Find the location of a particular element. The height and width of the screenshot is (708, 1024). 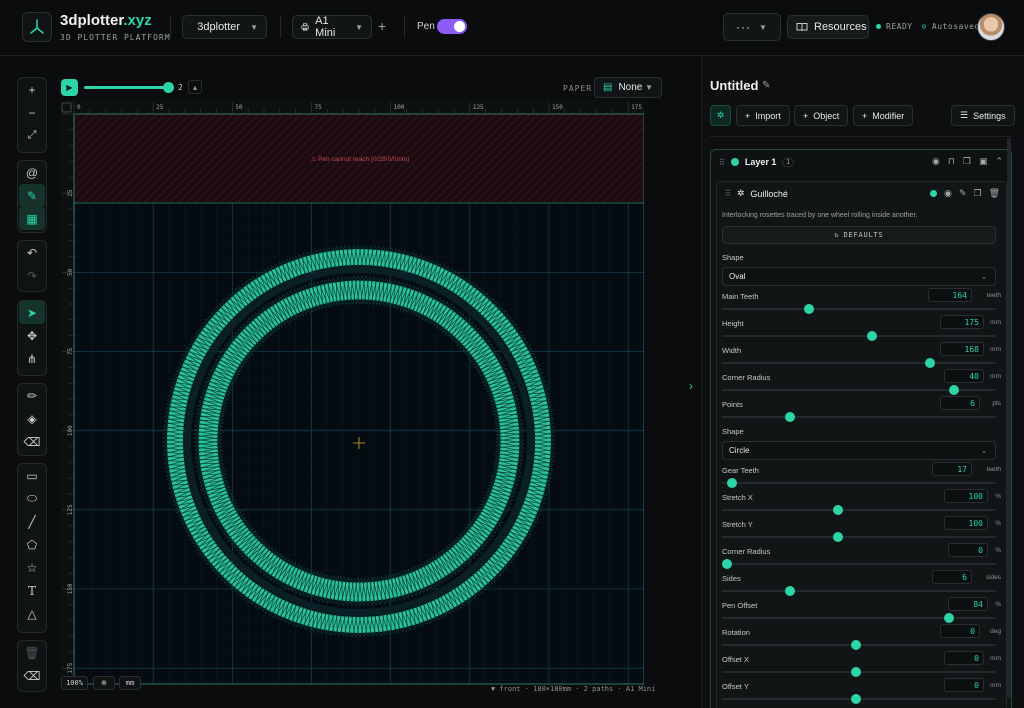

collapse-button: ▴ is located at coordinates (195, 87).